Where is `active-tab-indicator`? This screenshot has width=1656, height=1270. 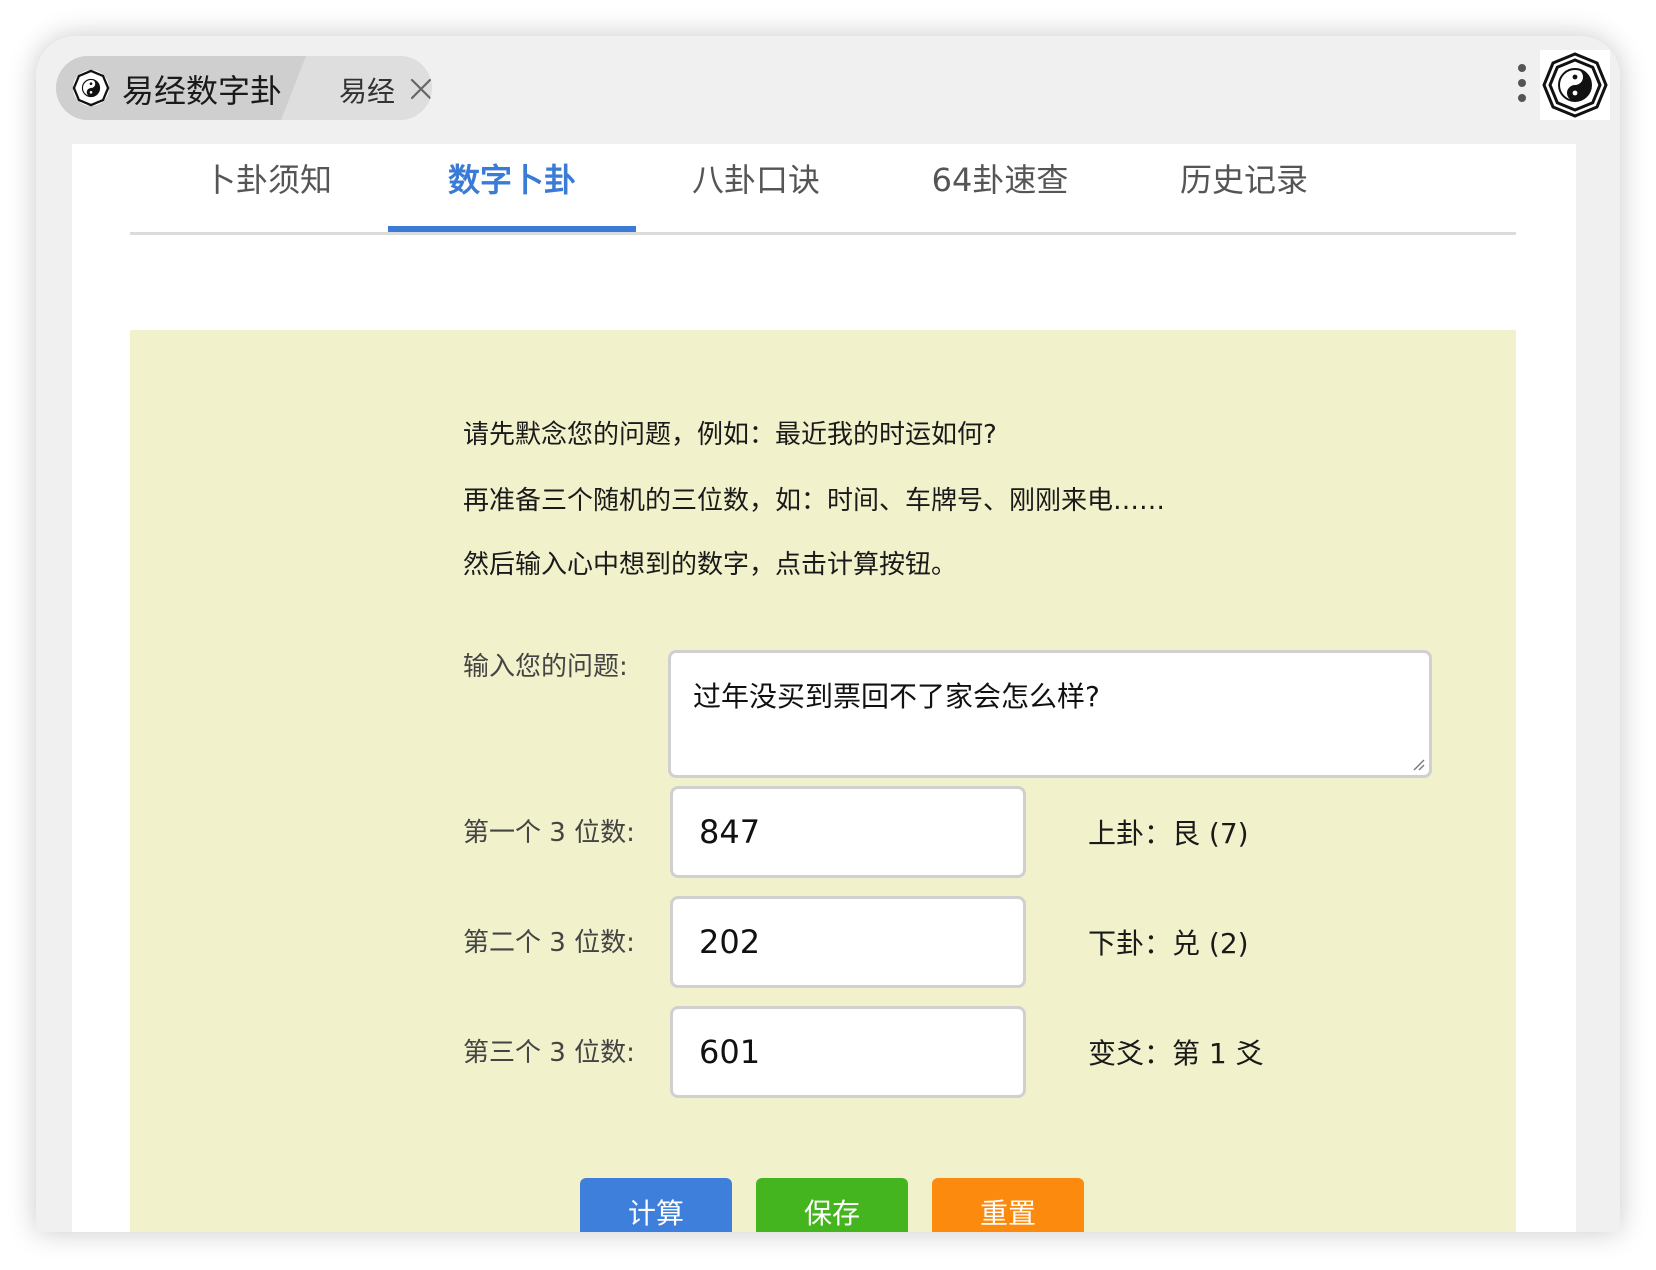
active-tab-indicator is located at coordinates (512, 229).